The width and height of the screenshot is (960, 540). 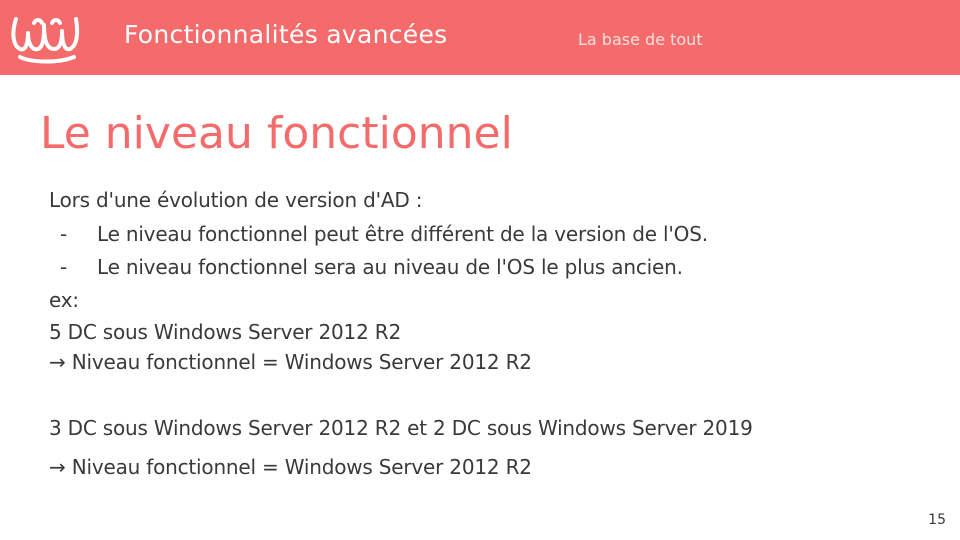 What do you see at coordinates (640, 39) in the screenshot?
I see `section-subtitle: La base de tout` at bounding box center [640, 39].